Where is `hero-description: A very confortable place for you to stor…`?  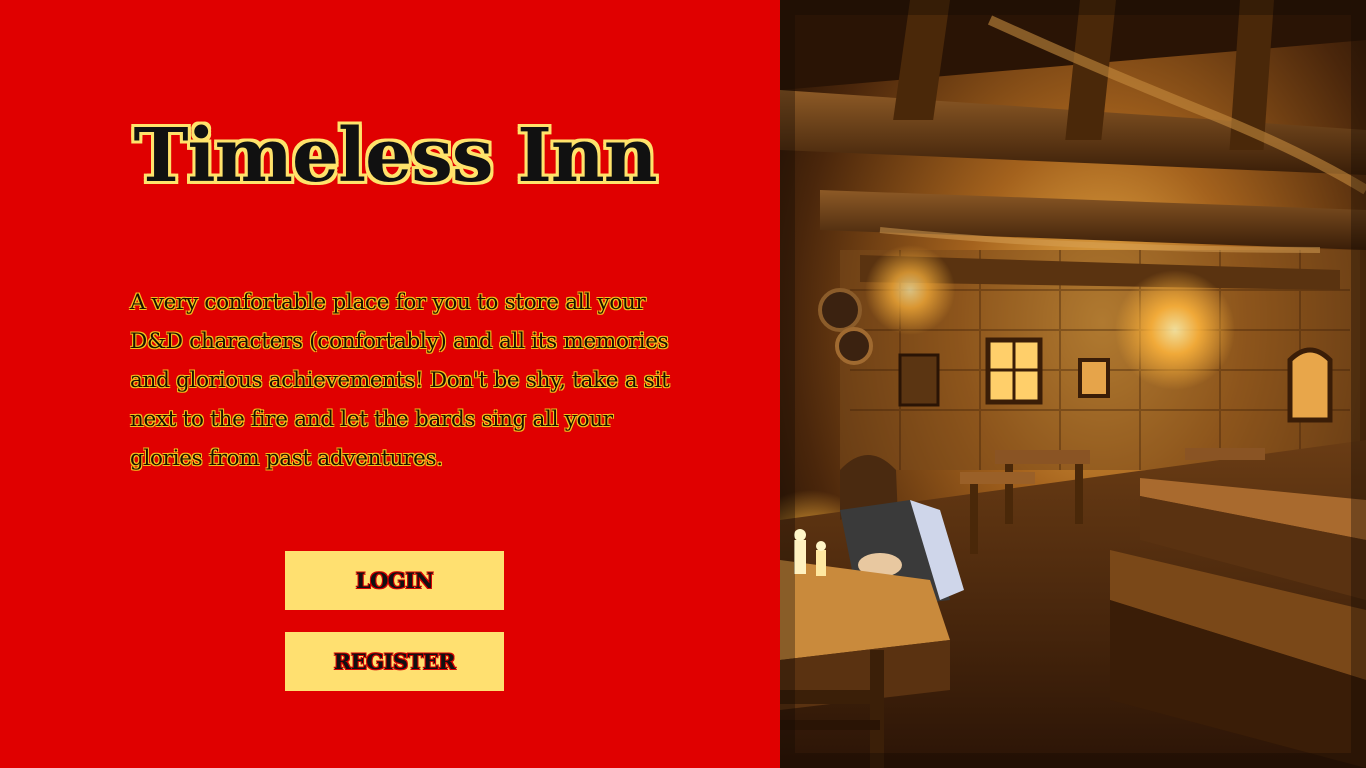
hero-description: A very confortable place for you to stor… is located at coordinates (400, 380).